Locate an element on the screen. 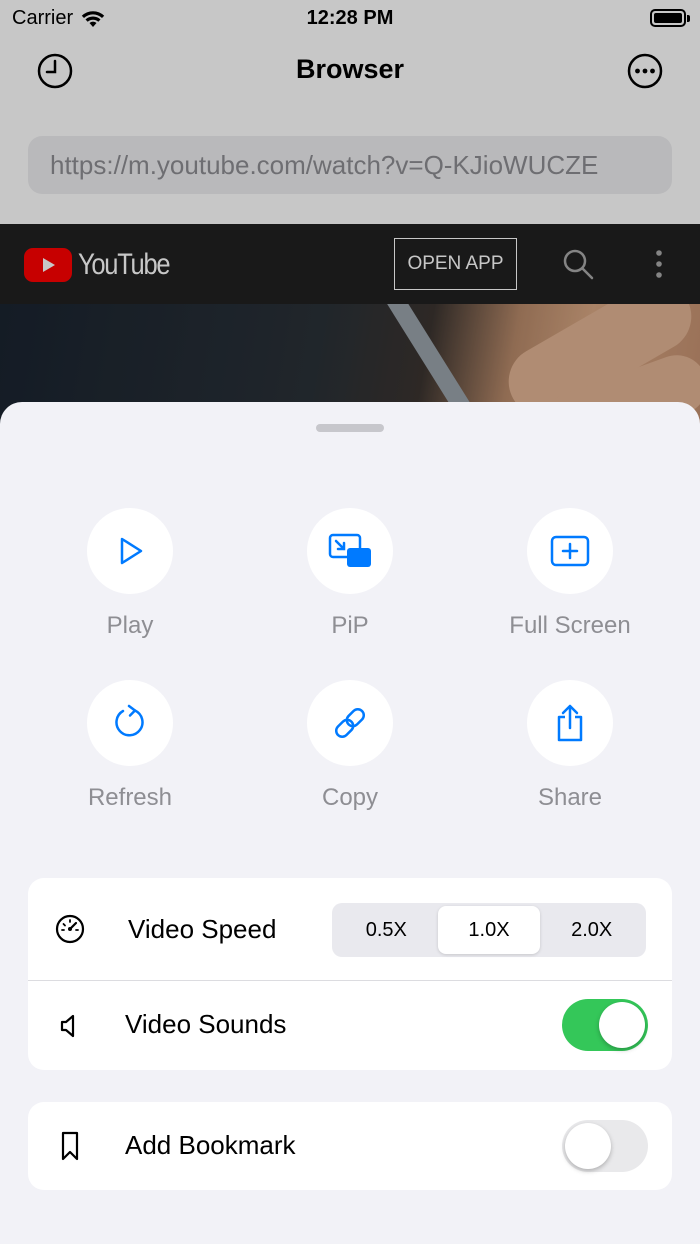  full-screen-button is located at coordinates (570, 551).